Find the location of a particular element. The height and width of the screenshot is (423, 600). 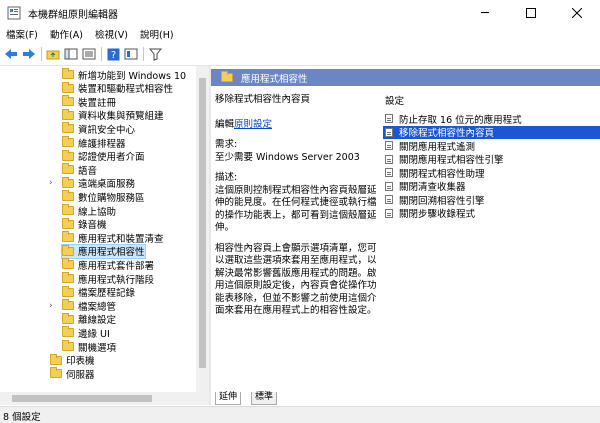

filter-button is located at coordinates (155, 54).